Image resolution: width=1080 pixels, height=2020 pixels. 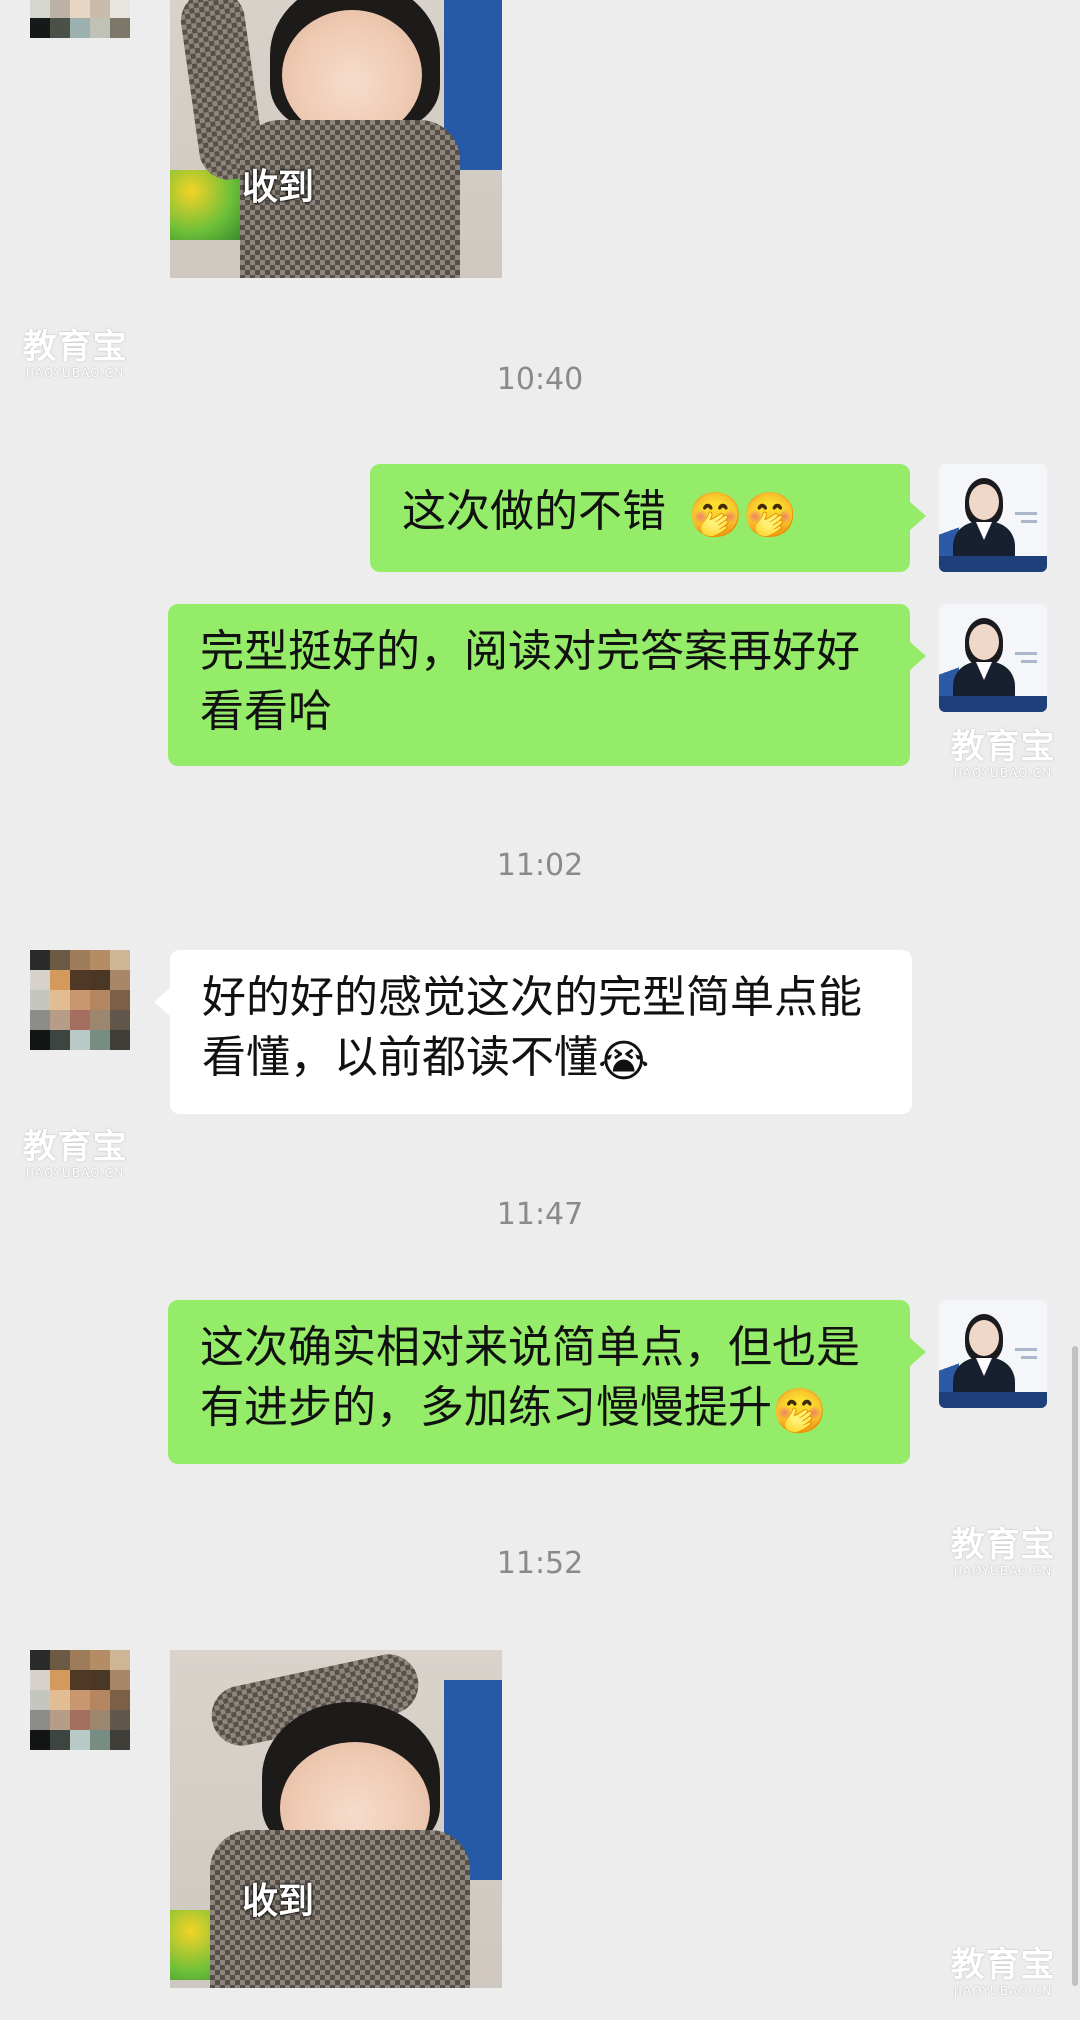 I want to click on message-bubble-received: 好的好的感觉这次的完型简单点能看懂，以前都读不懂😭, so click(x=541, y=1032).